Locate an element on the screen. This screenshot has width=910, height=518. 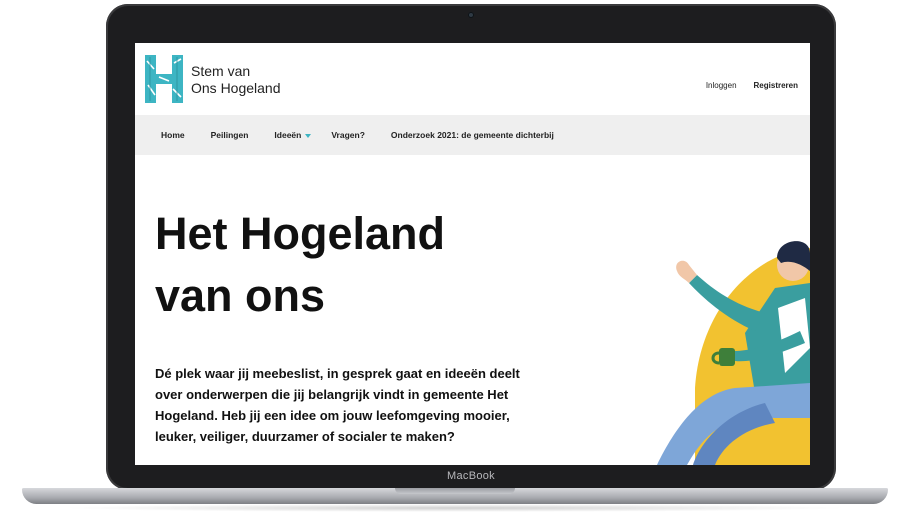
device-brand-label: MacBook is located at coordinates (471, 476).